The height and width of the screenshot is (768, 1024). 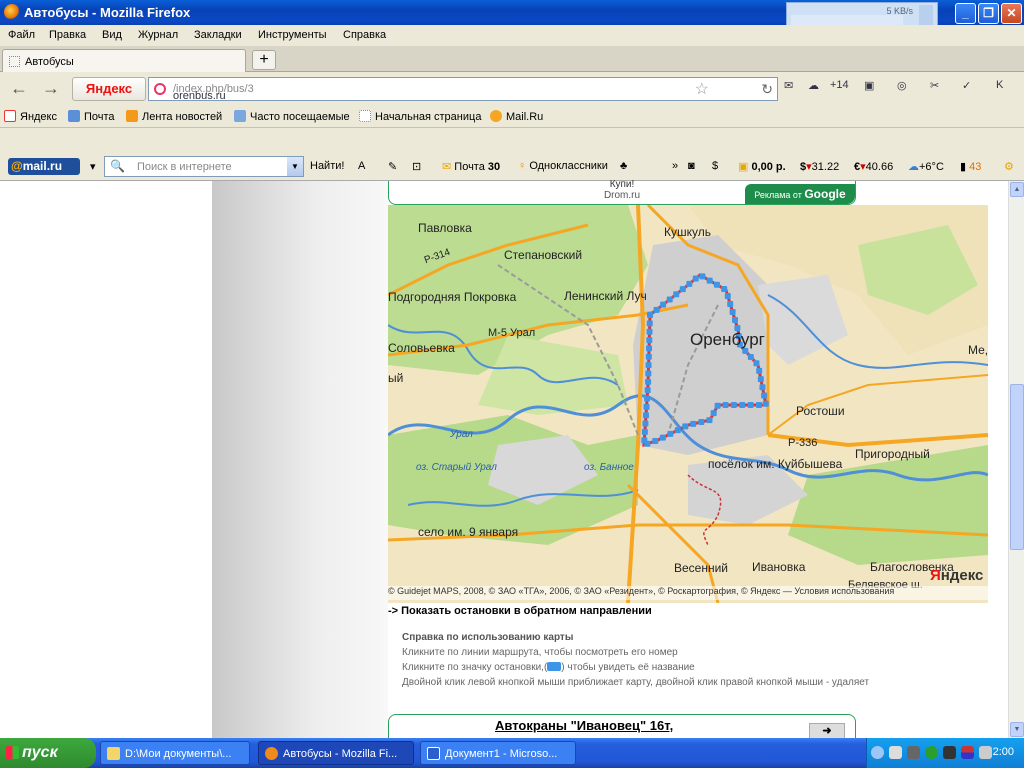 What do you see at coordinates (999, 85) in the screenshot?
I see `toolbar-ext5-icon: K` at bounding box center [999, 85].